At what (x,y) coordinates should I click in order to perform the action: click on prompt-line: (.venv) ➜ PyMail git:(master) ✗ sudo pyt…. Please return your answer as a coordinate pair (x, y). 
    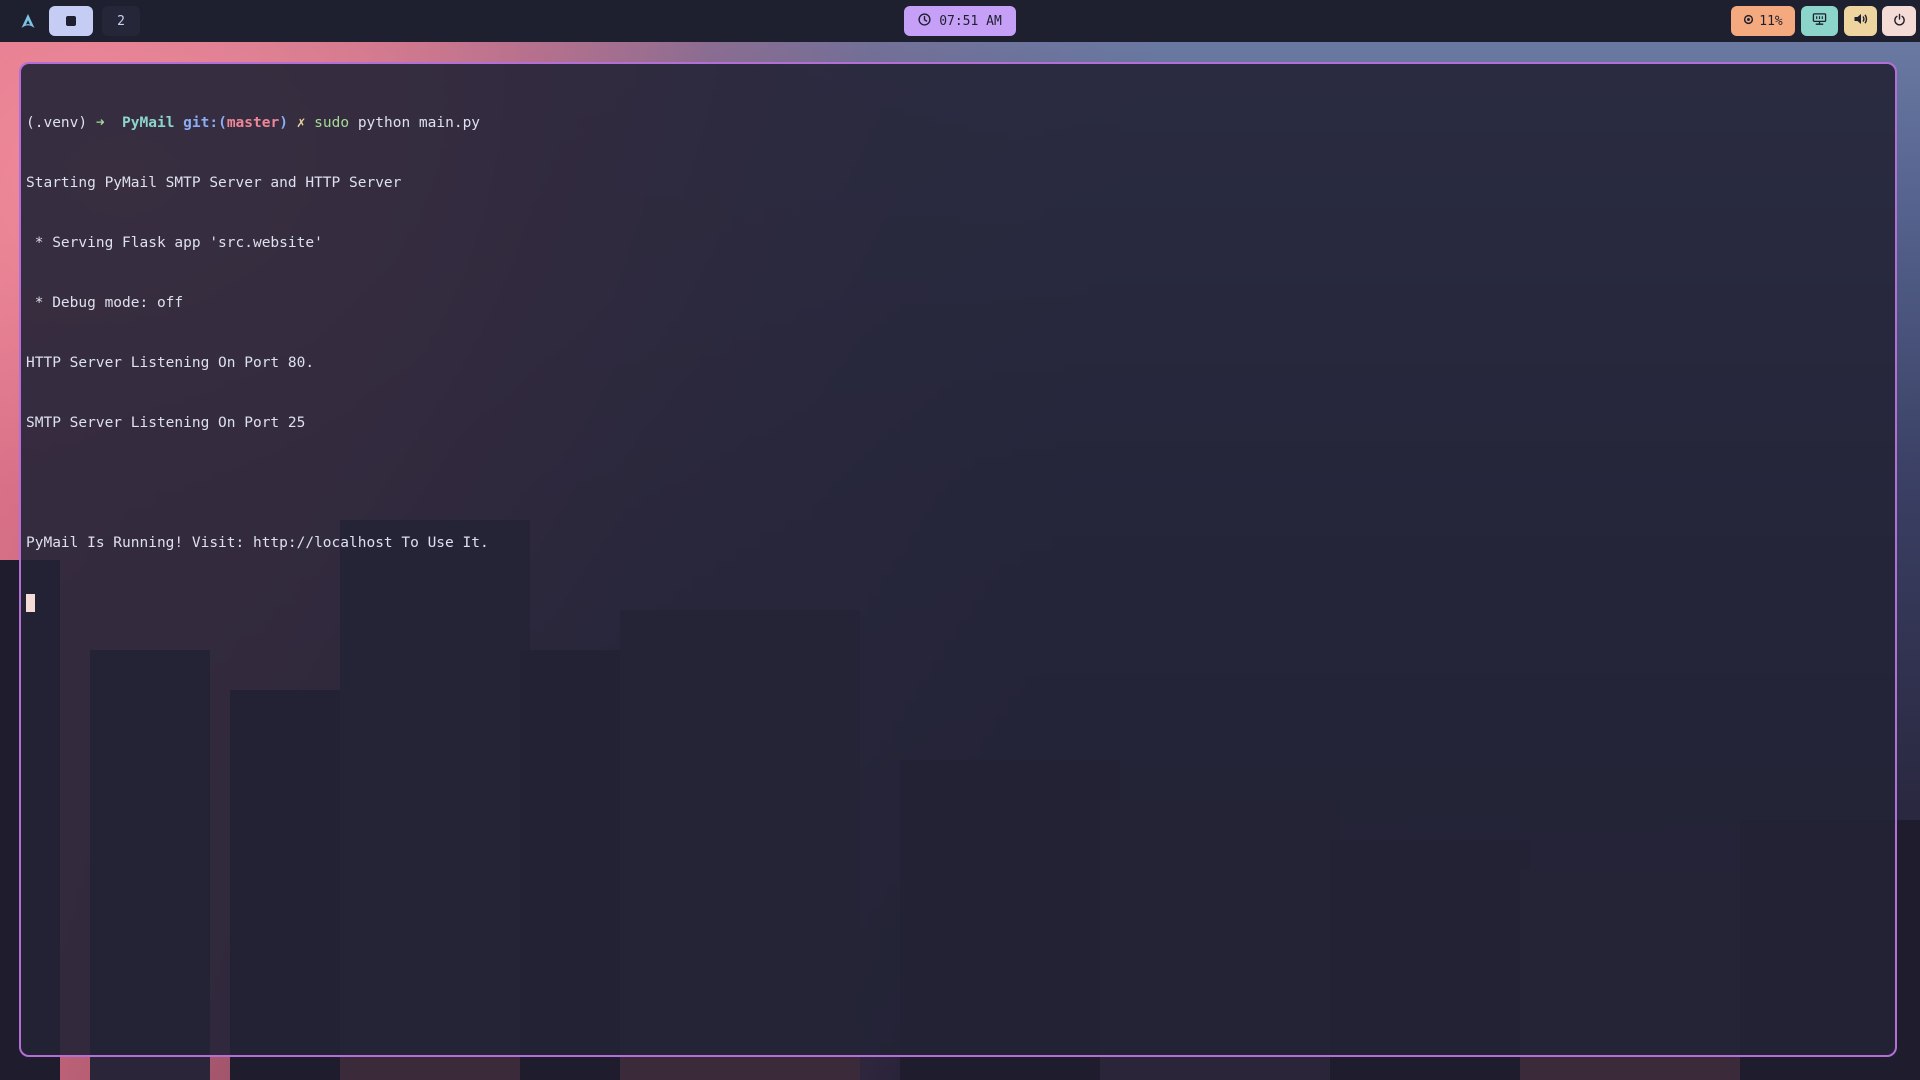
    Looking at the image, I should click on (955, 123).